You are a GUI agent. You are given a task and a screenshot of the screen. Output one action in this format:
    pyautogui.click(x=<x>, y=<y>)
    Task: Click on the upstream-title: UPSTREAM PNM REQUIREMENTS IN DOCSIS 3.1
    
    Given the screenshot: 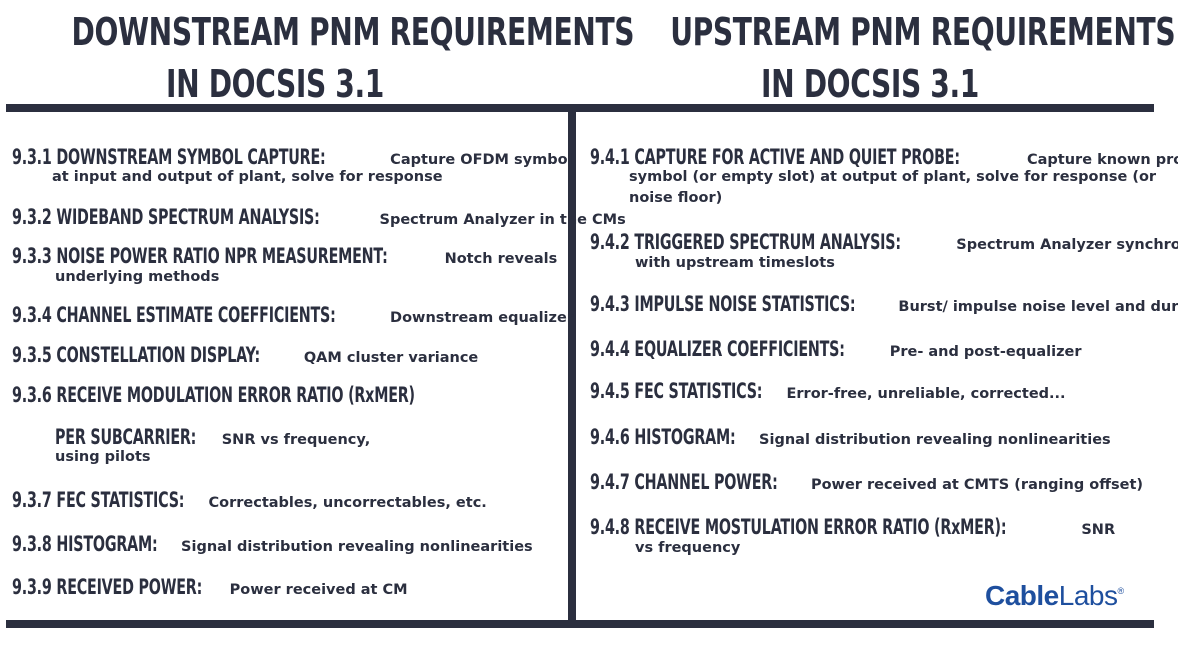 What is the action you would take?
    pyautogui.click(x=923, y=58)
    